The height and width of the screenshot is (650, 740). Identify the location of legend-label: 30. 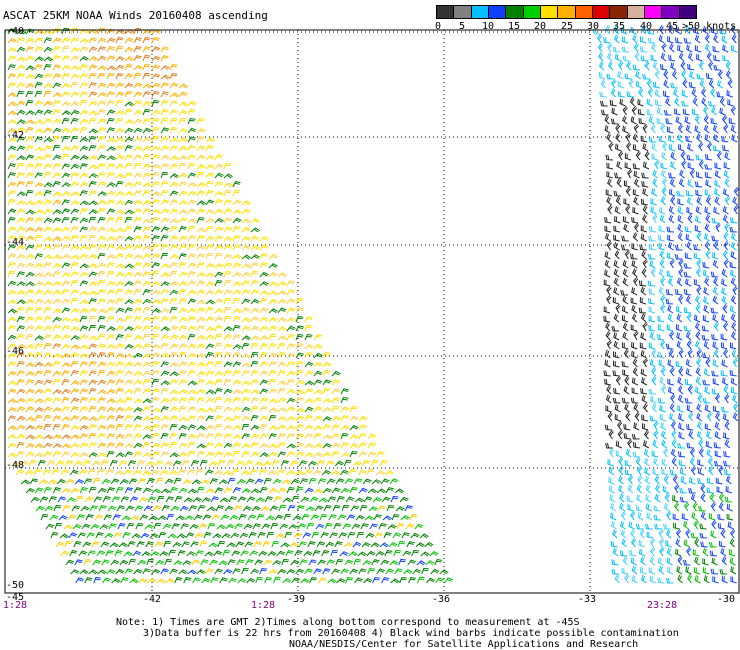
(593, 26).